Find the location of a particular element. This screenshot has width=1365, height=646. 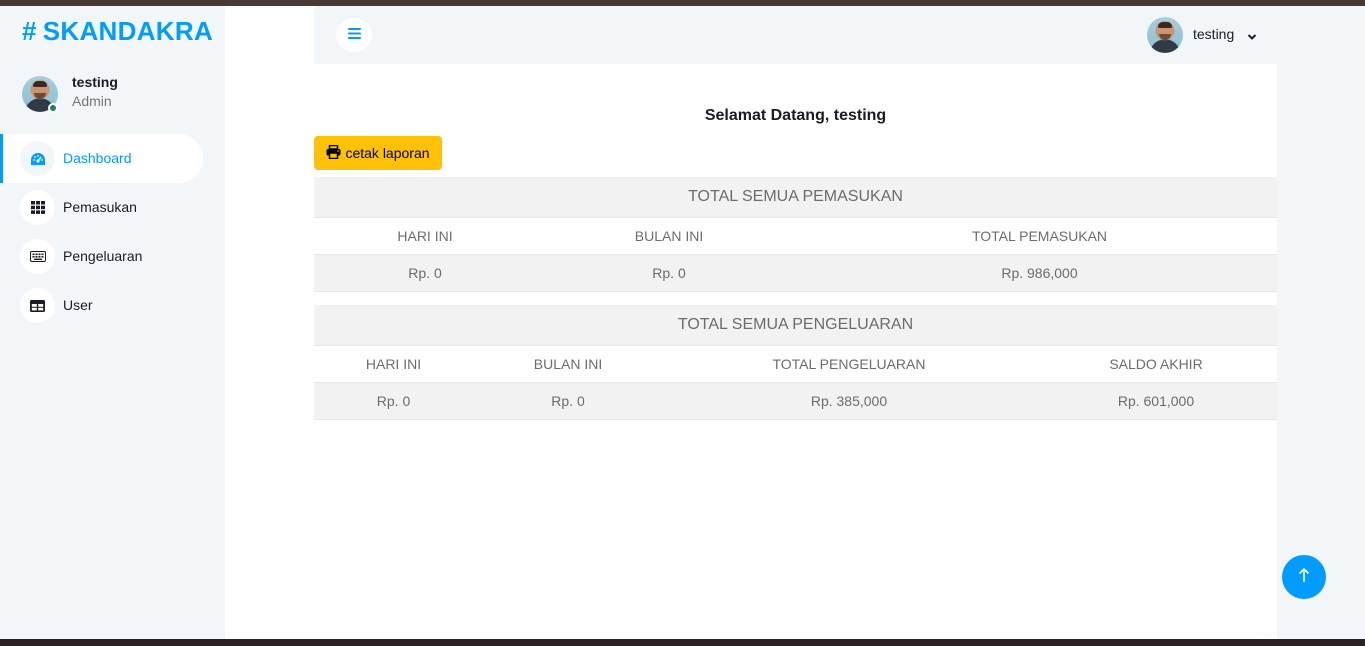

sidebar-item-label: Pengeluaran is located at coordinates (103, 256).